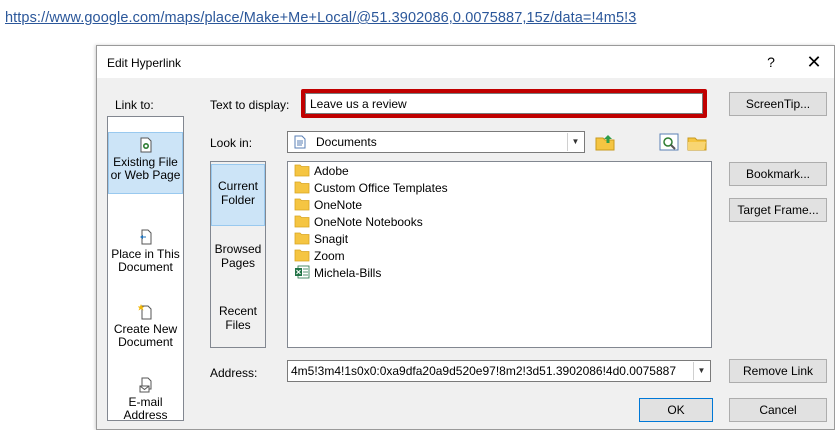 Image resolution: width=835 pixels, height=430 pixels. What do you see at coordinates (238, 249) in the screenshot?
I see `tab-label-a: Browsed` at bounding box center [238, 249].